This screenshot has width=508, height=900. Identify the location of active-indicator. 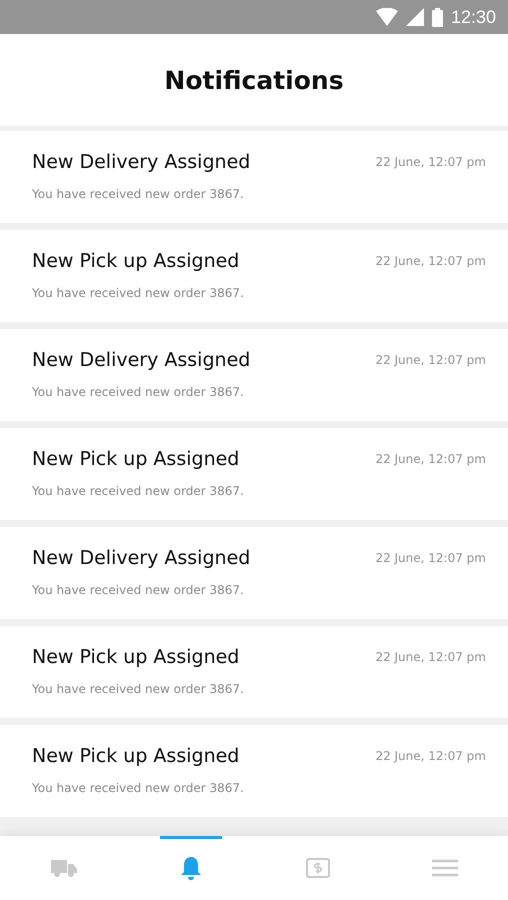
(191, 837).